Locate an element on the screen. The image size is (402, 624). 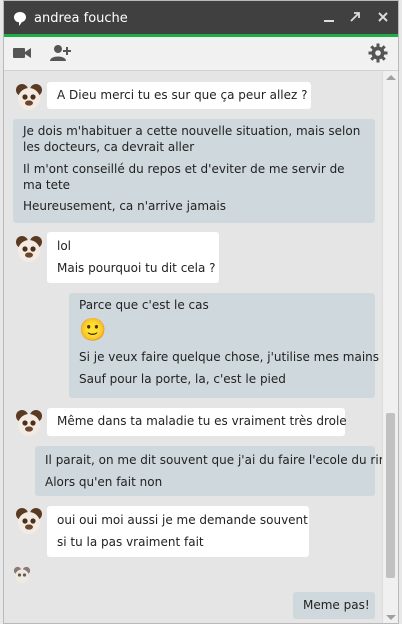
title-bar: andrea fouche is located at coordinates (201, 19).